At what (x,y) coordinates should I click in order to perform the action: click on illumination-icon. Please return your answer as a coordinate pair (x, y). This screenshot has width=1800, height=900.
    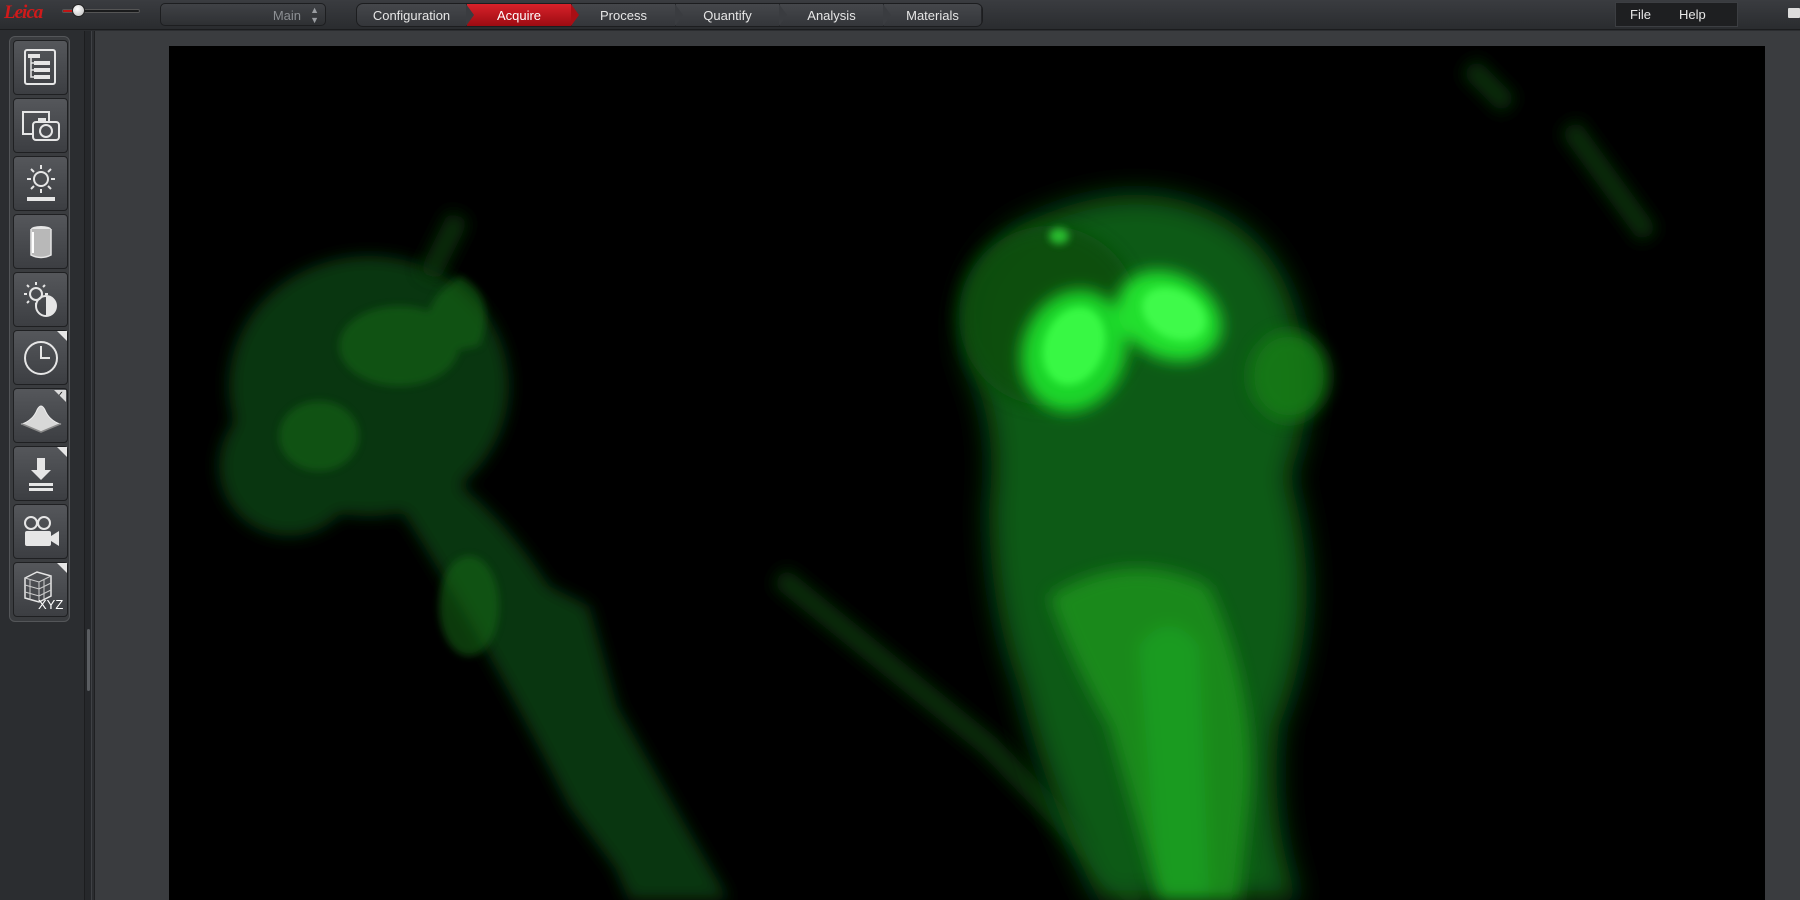
    Looking at the image, I should click on (40, 182).